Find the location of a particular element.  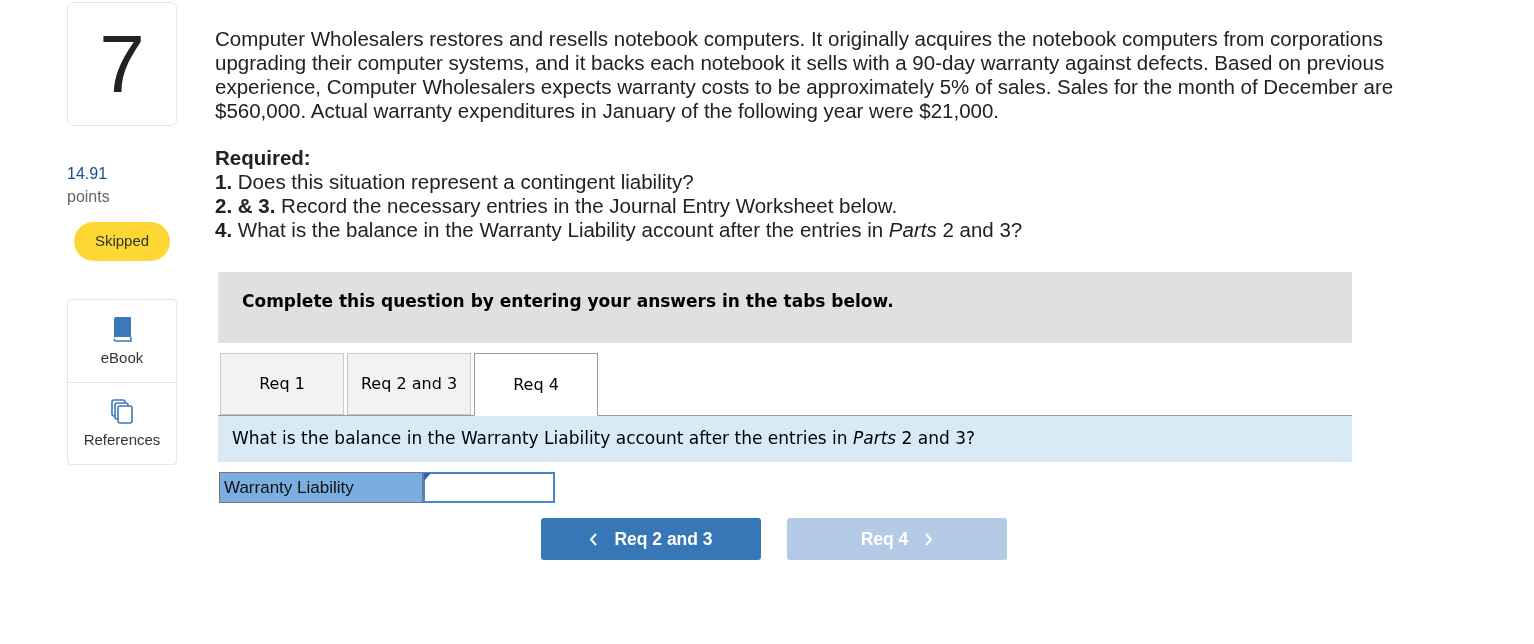

requirement-text: 2. & 3. Record the necessary entries in the Journal Entry Worksheet below. is located at coordinates (556, 206).